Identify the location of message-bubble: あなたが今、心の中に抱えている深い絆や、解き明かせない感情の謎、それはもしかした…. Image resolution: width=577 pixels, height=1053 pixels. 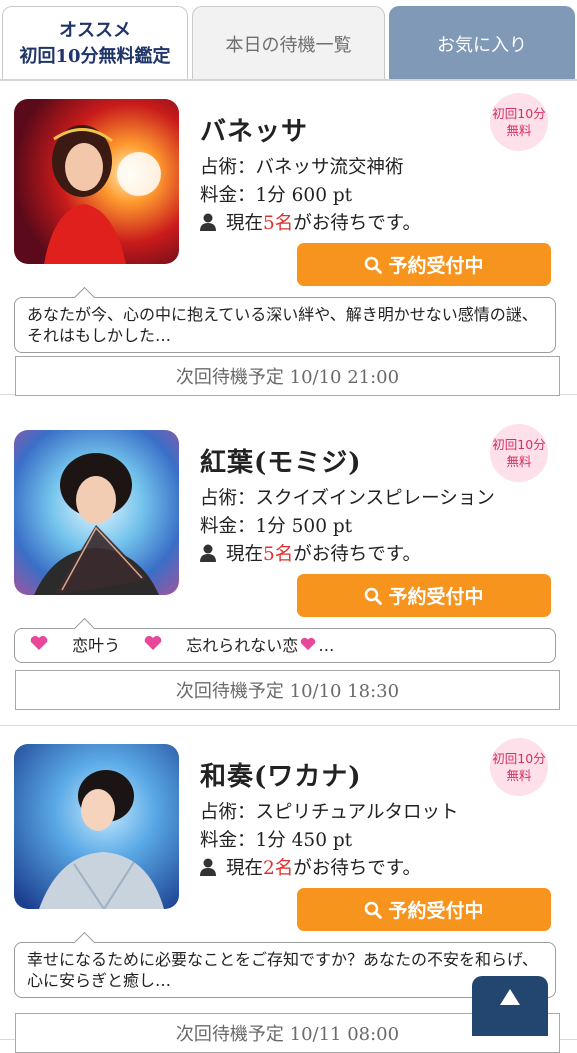
(285, 319).